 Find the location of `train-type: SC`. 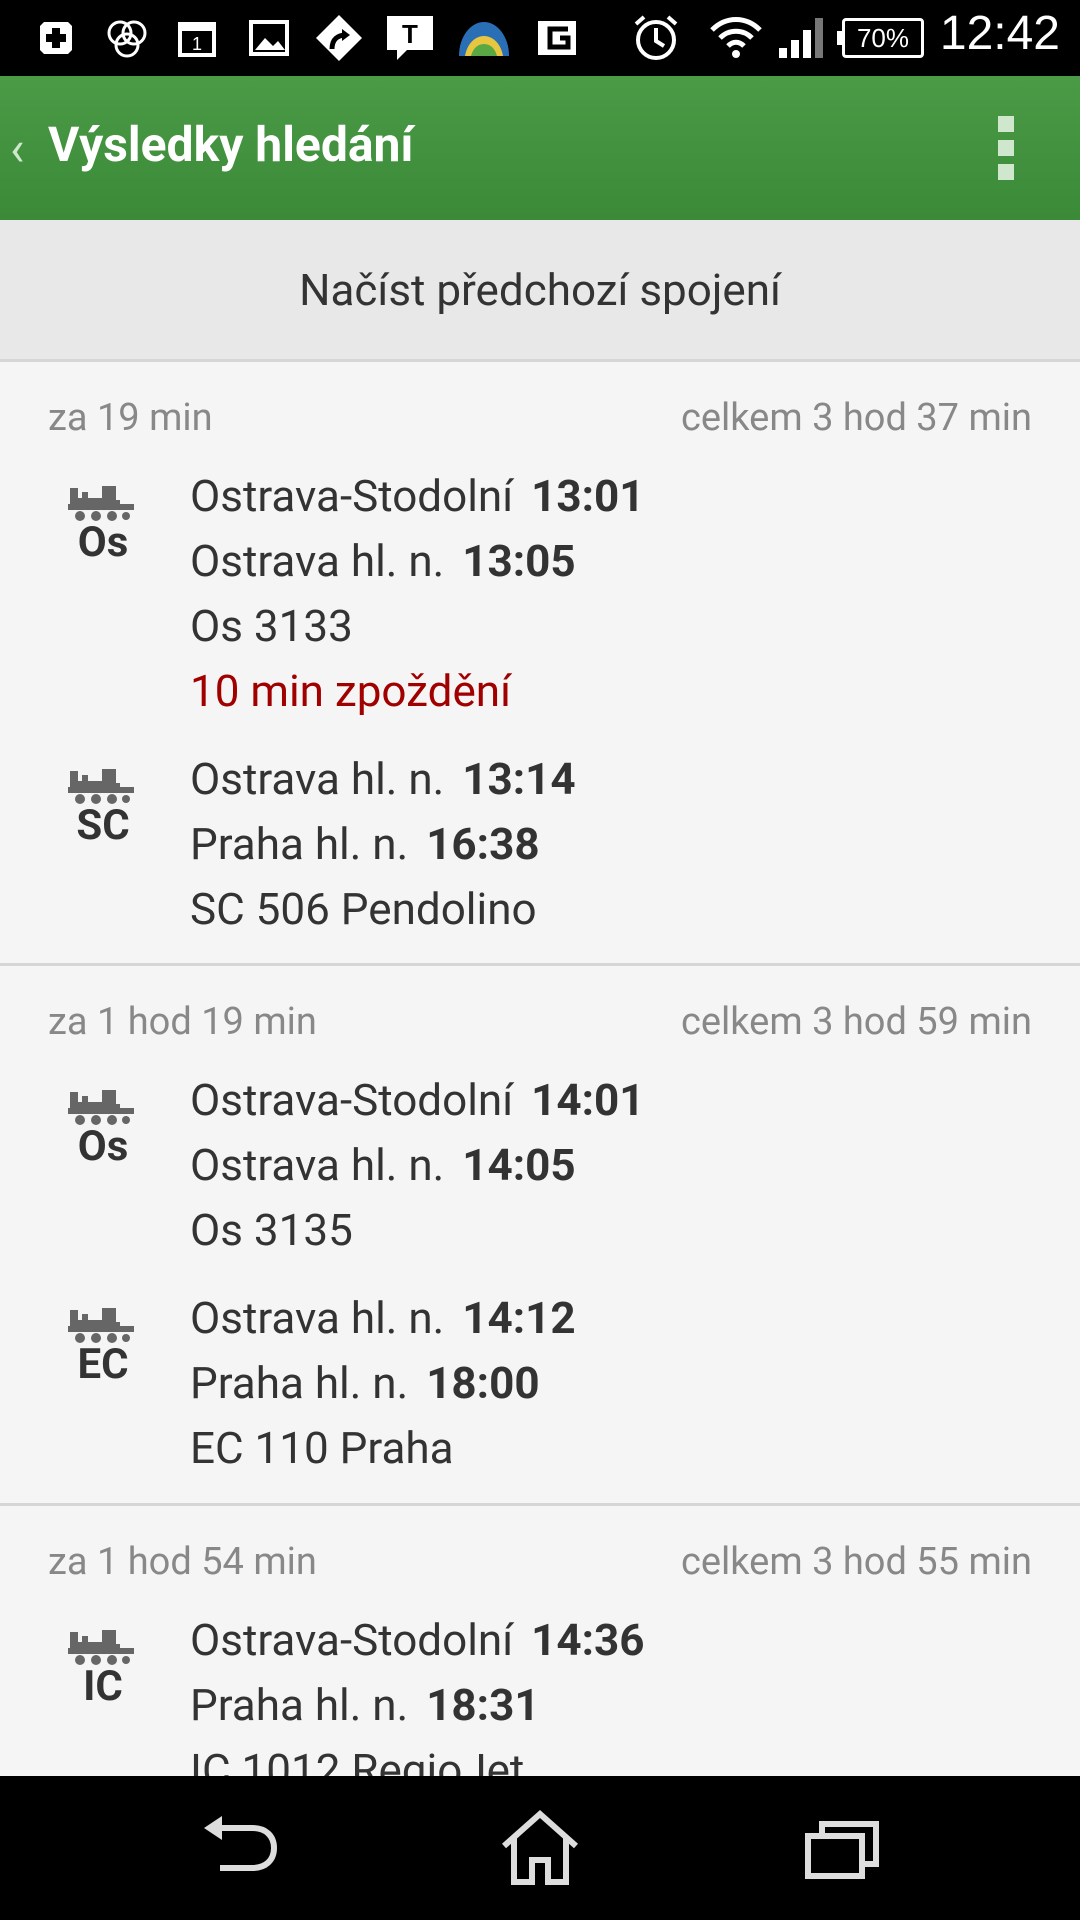

train-type: SC is located at coordinates (103, 825).